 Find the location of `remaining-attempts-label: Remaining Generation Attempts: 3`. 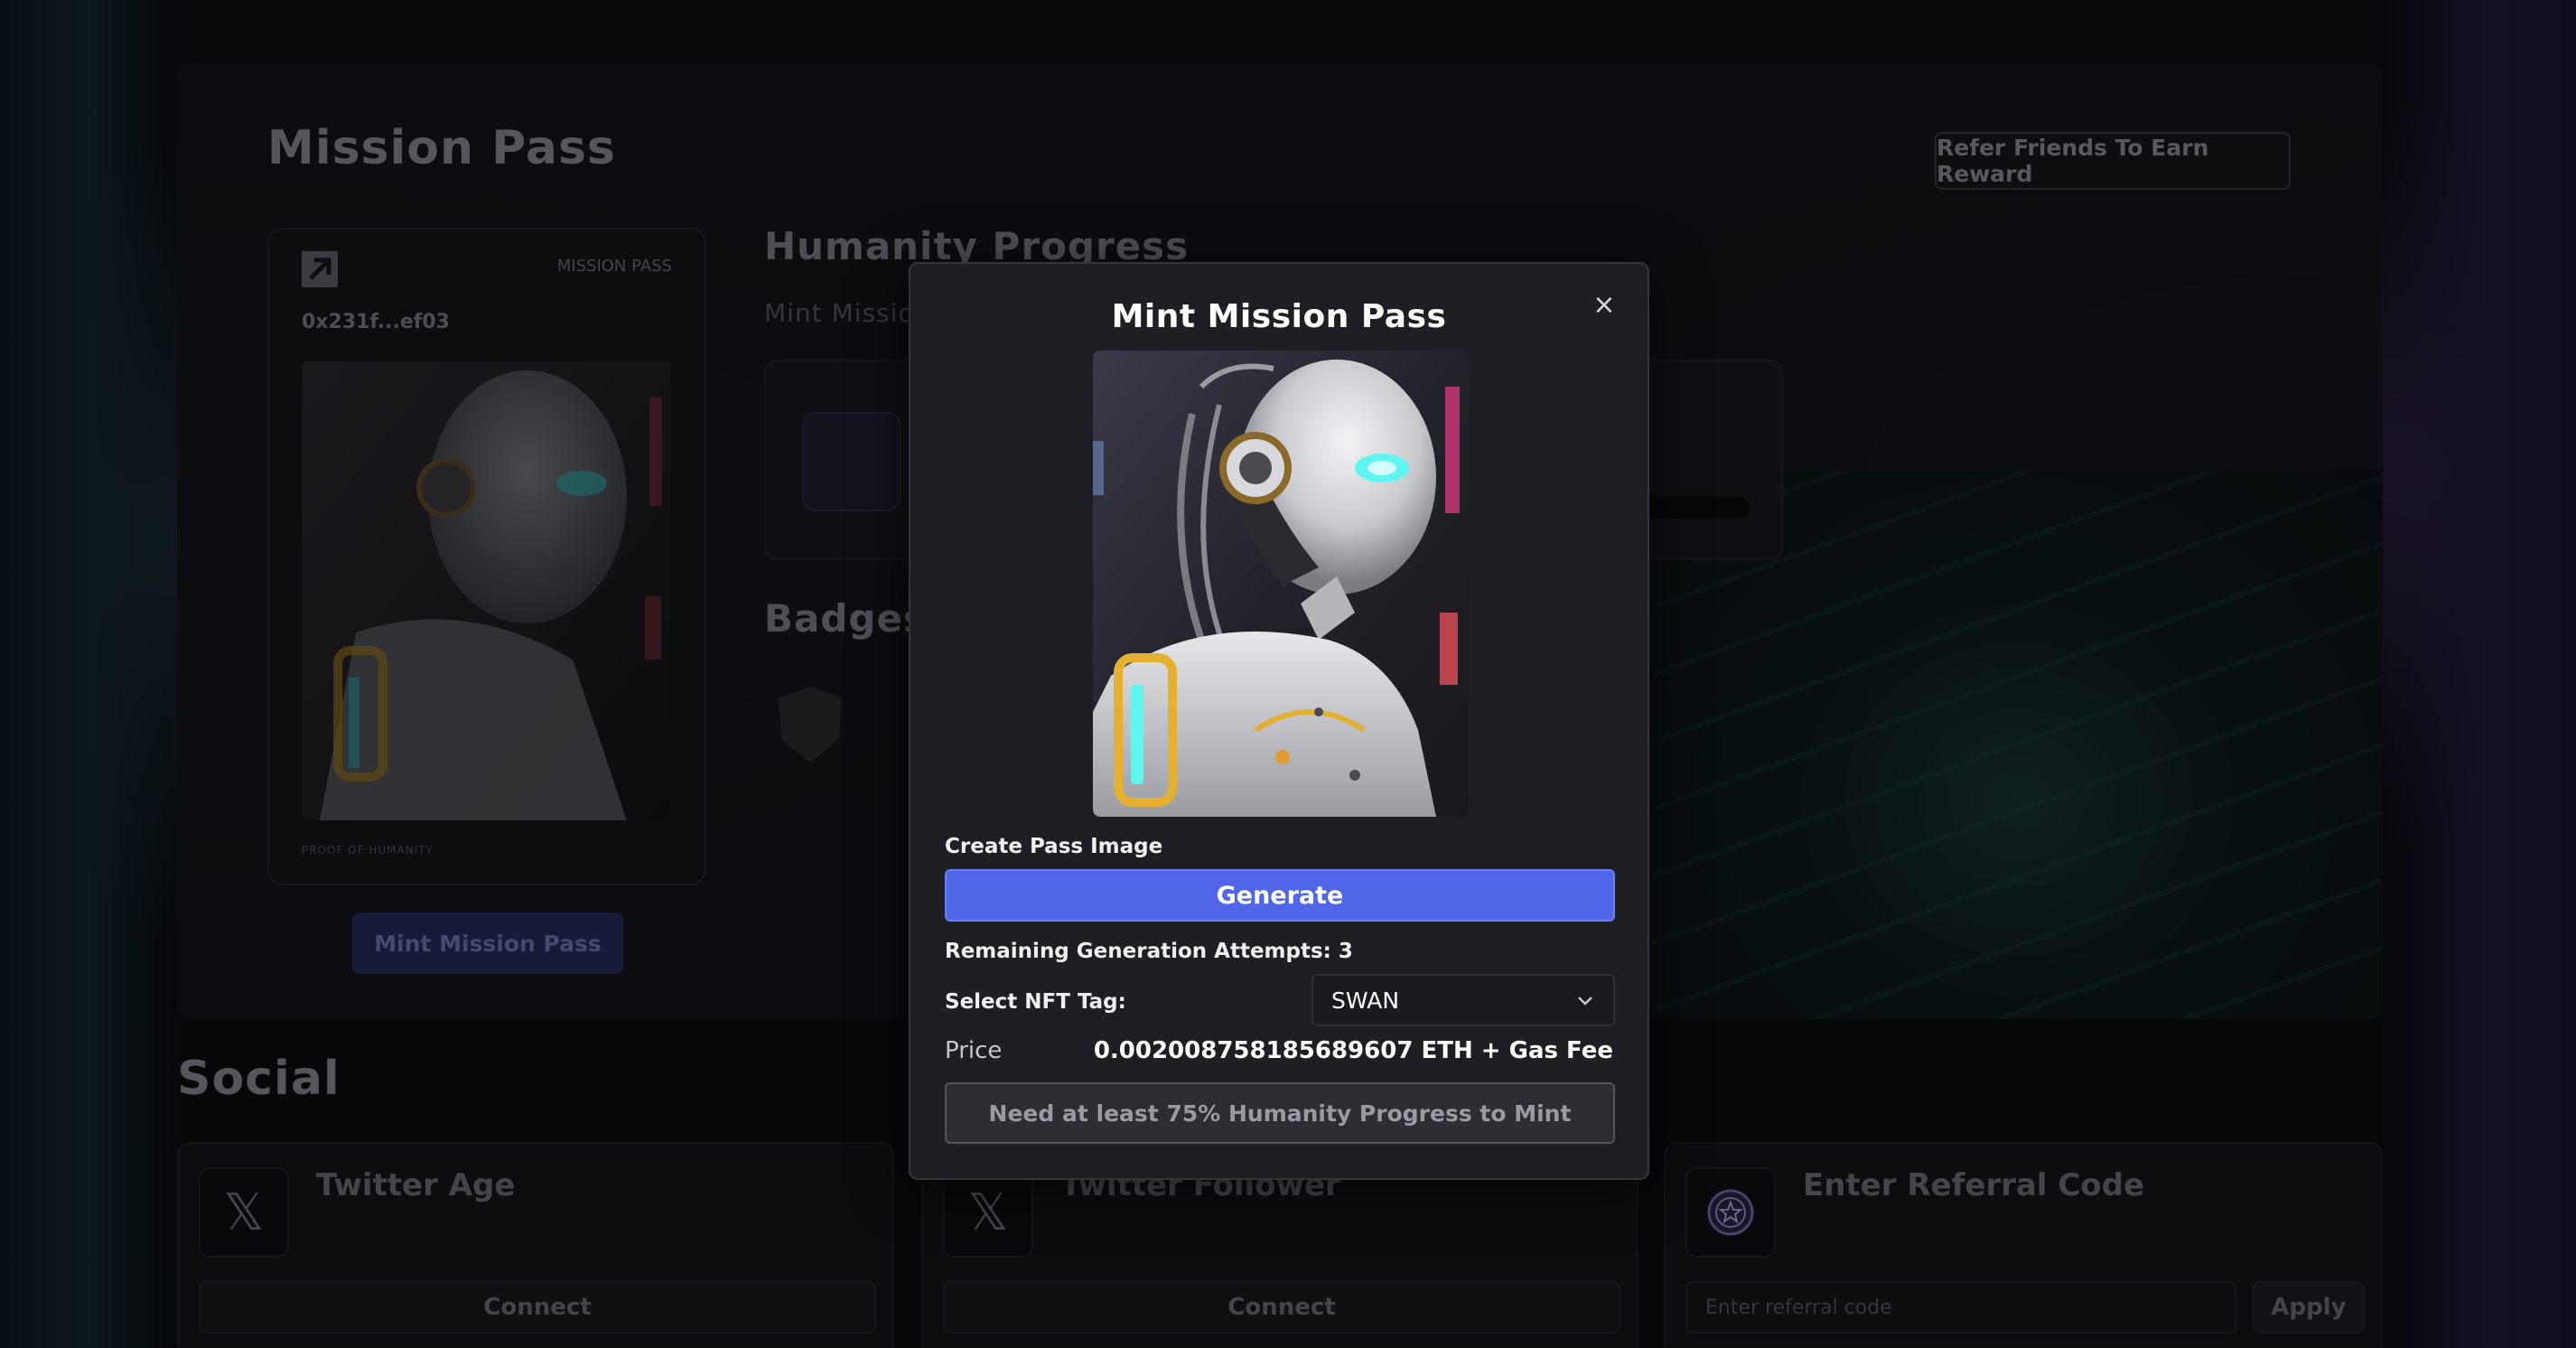

remaining-attempts-label: Remaining Generation Attempts: 3 is located at coordinates (1149, 951).